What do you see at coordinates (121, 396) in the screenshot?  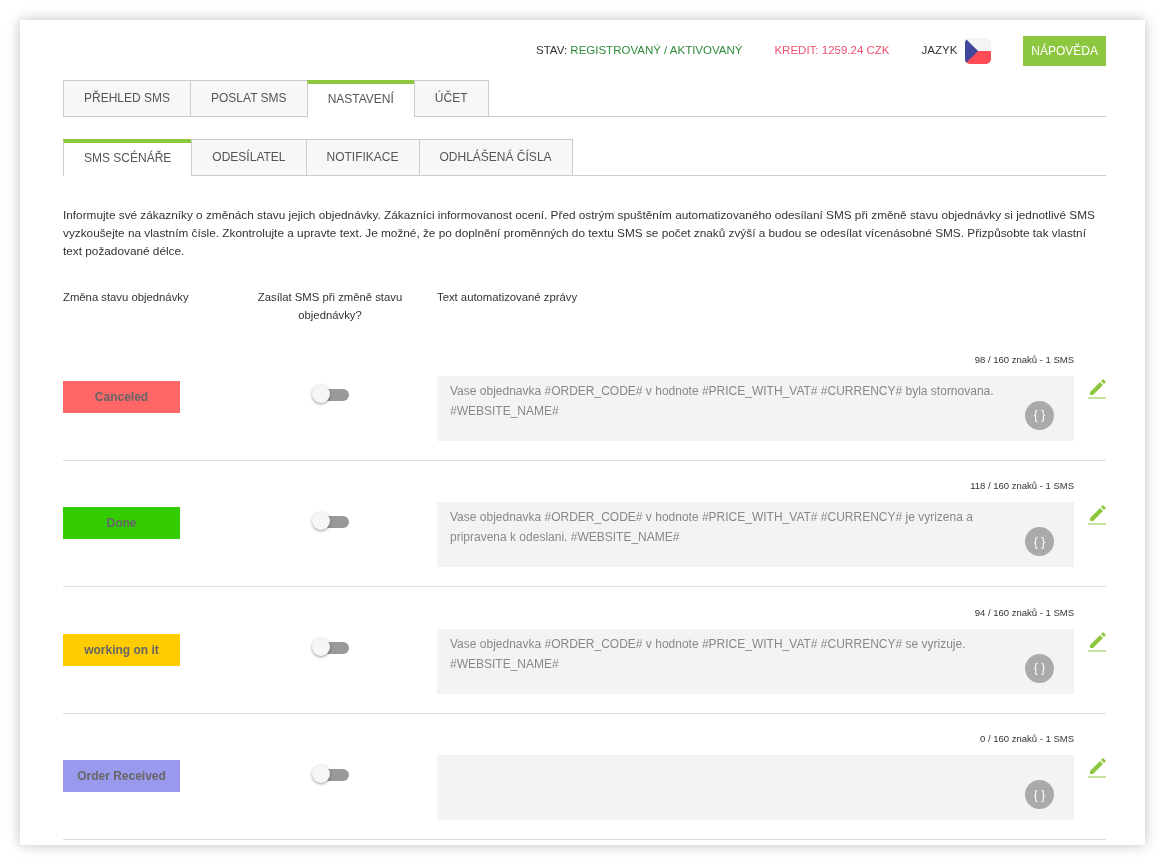 I see `status-label: Canceled` at bounding box center [121, 396].